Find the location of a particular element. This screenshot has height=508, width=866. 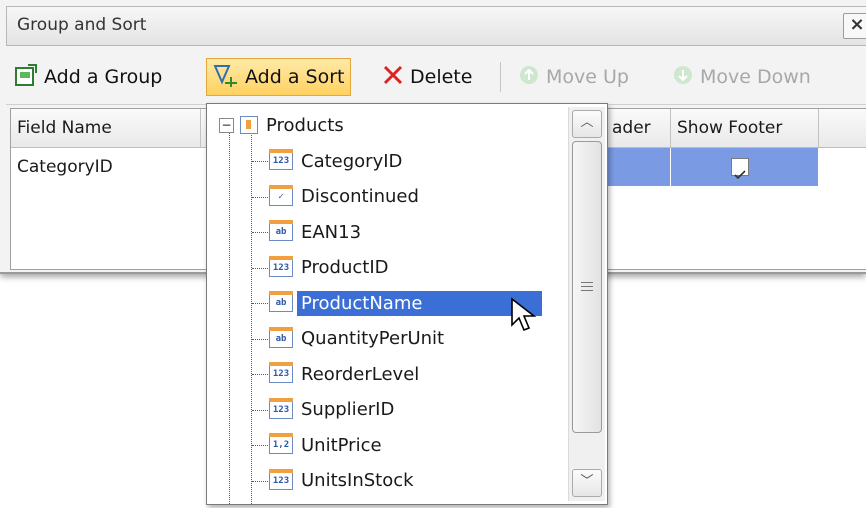

move-down-button: Move Down is located at coordinates (741, 77).